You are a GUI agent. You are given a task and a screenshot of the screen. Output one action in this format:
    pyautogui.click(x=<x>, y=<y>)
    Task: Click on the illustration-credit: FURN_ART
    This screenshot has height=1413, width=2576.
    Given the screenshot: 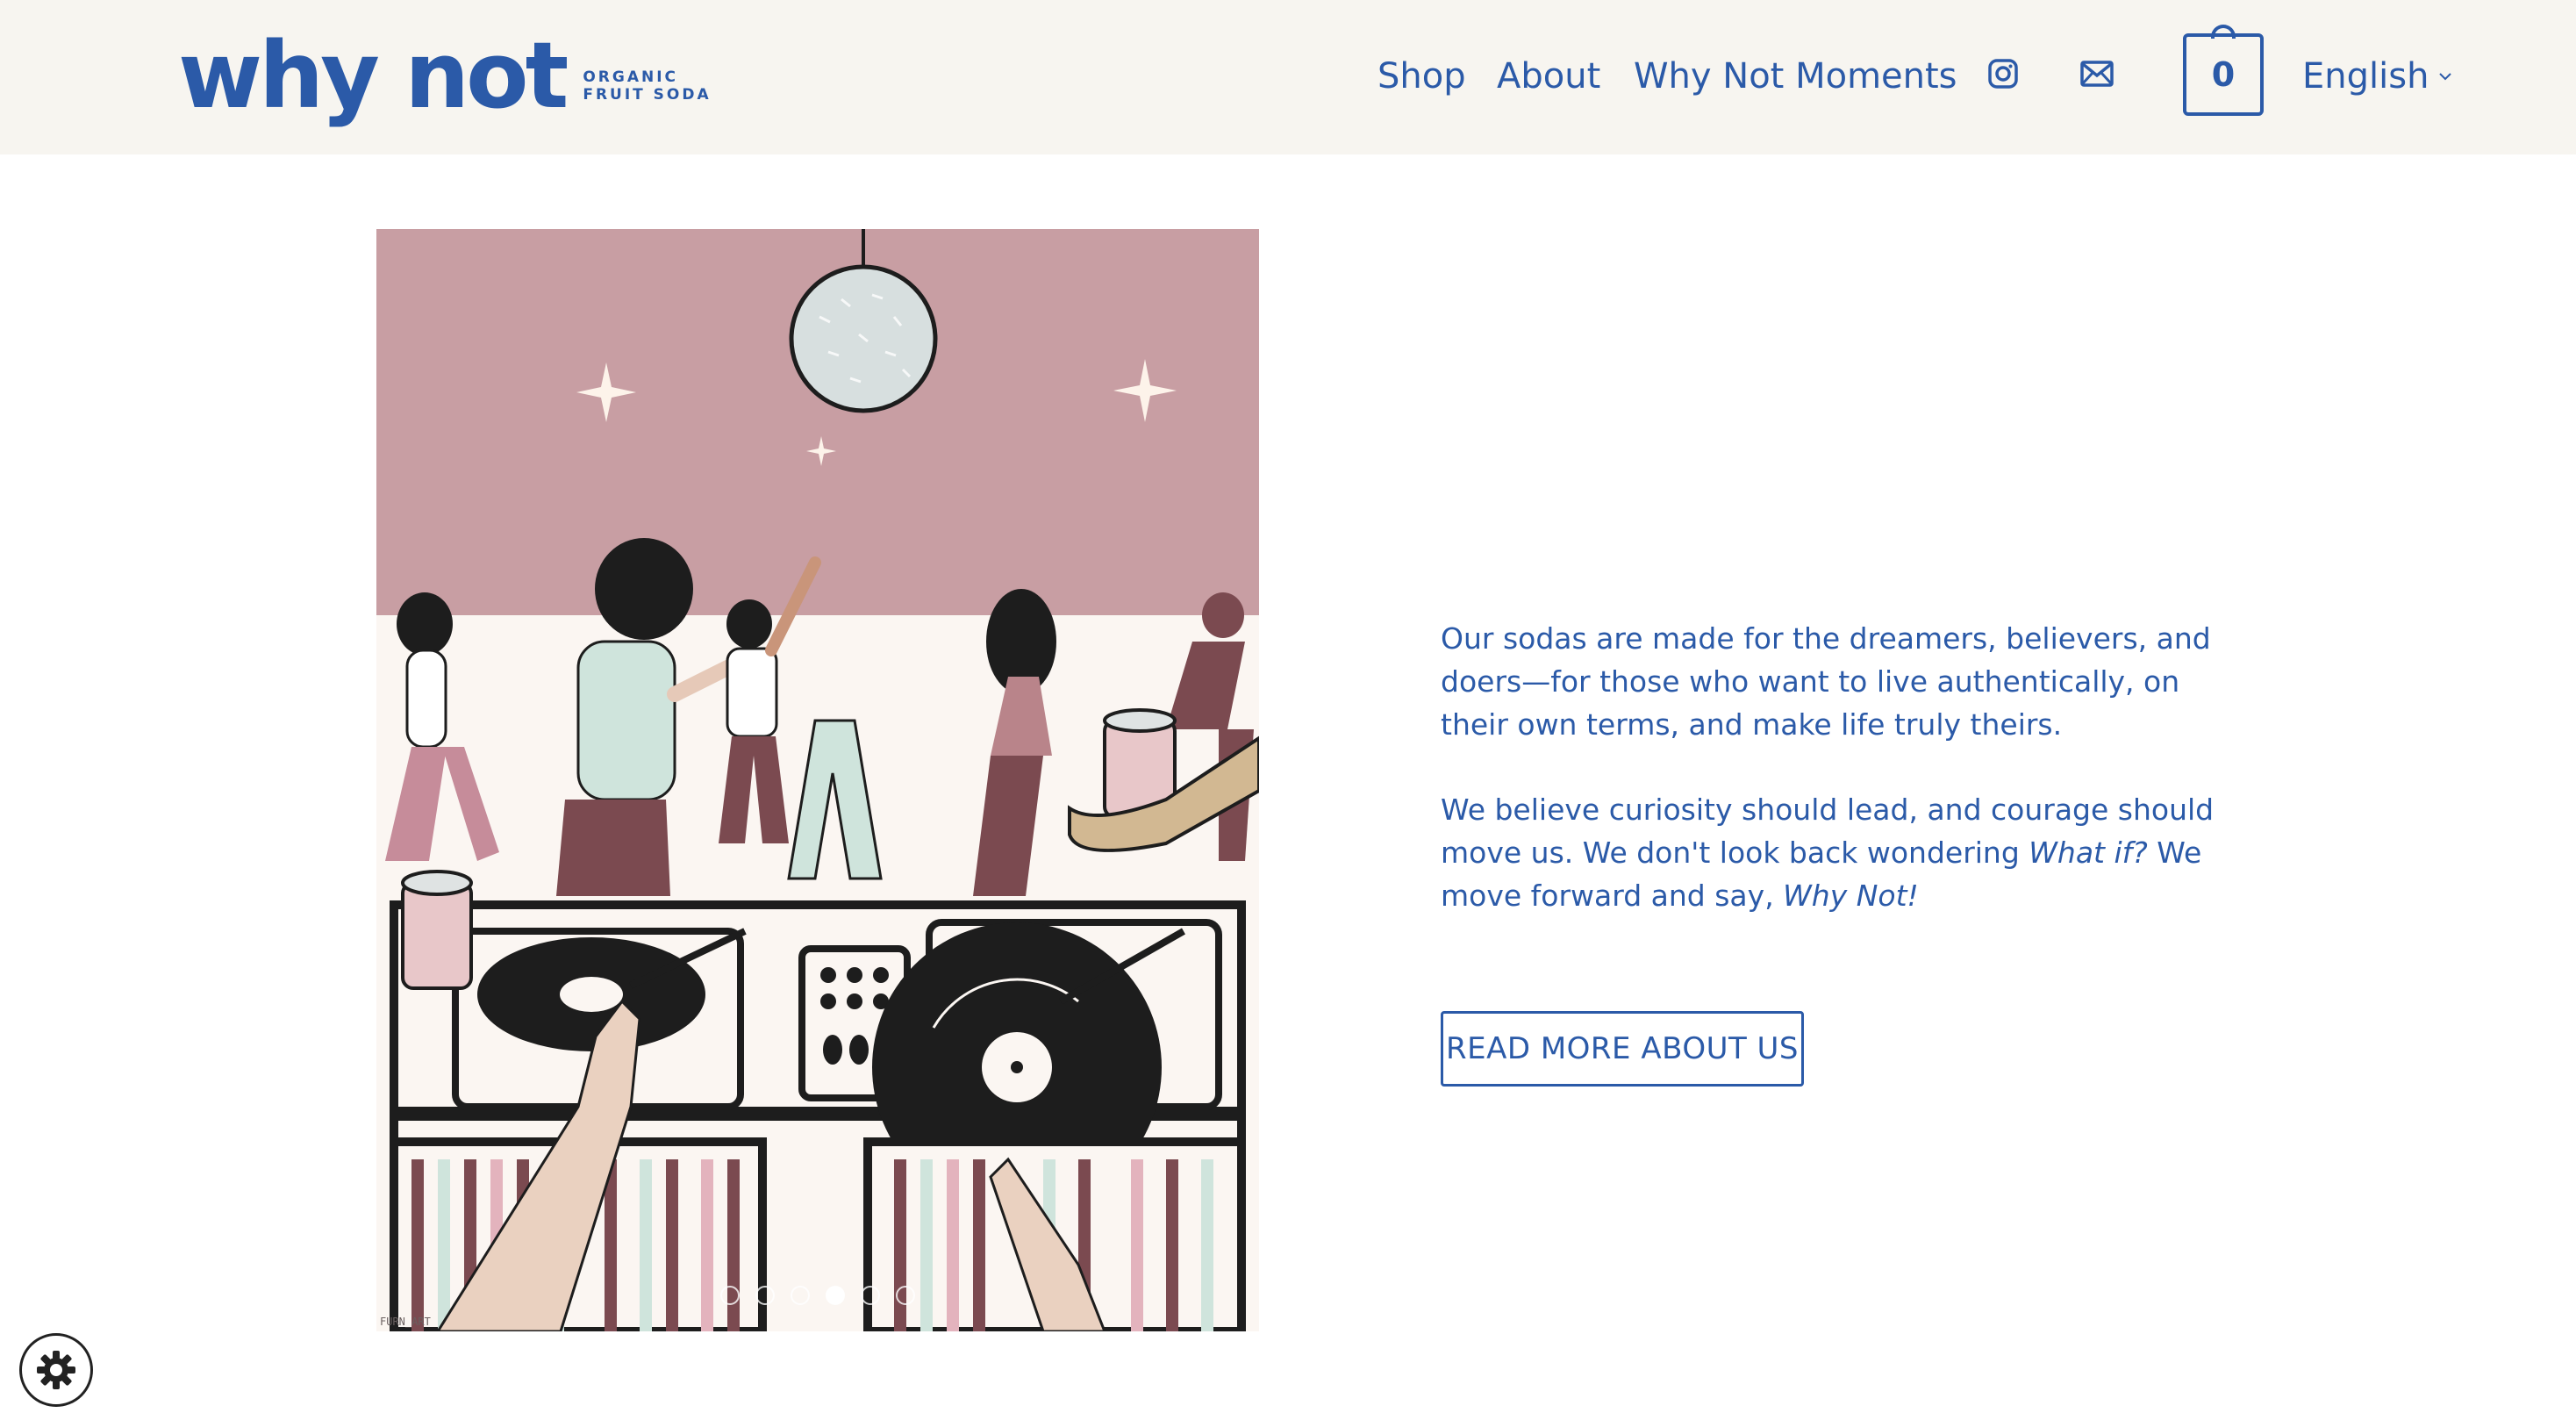 What is the action you would take?
    pyautogui.click(x=405, y=1322)
    